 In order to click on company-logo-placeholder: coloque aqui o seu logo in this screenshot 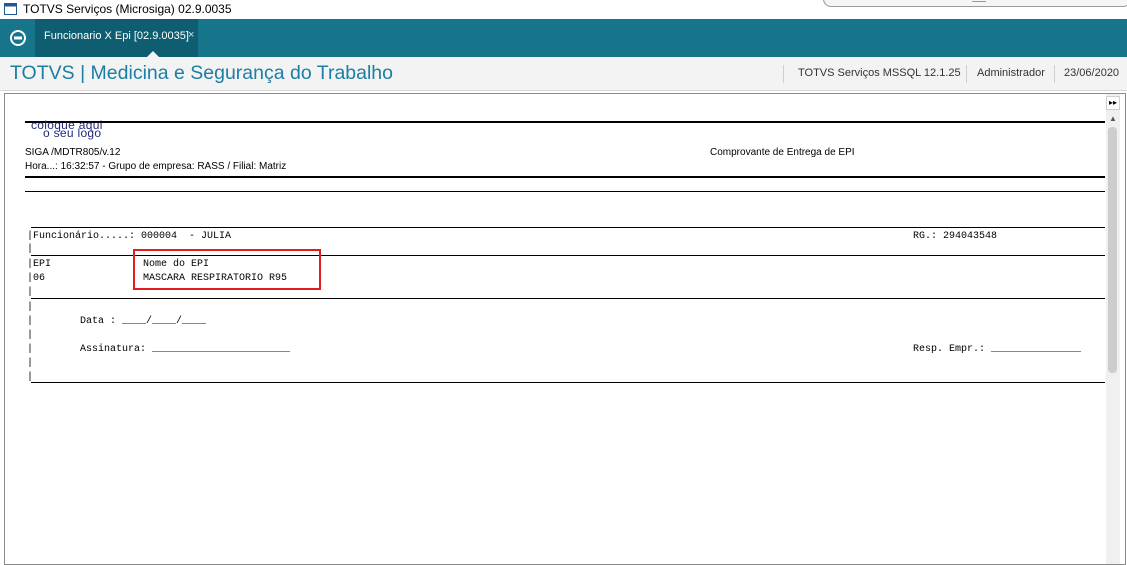, I will do `click(86, 131)`.